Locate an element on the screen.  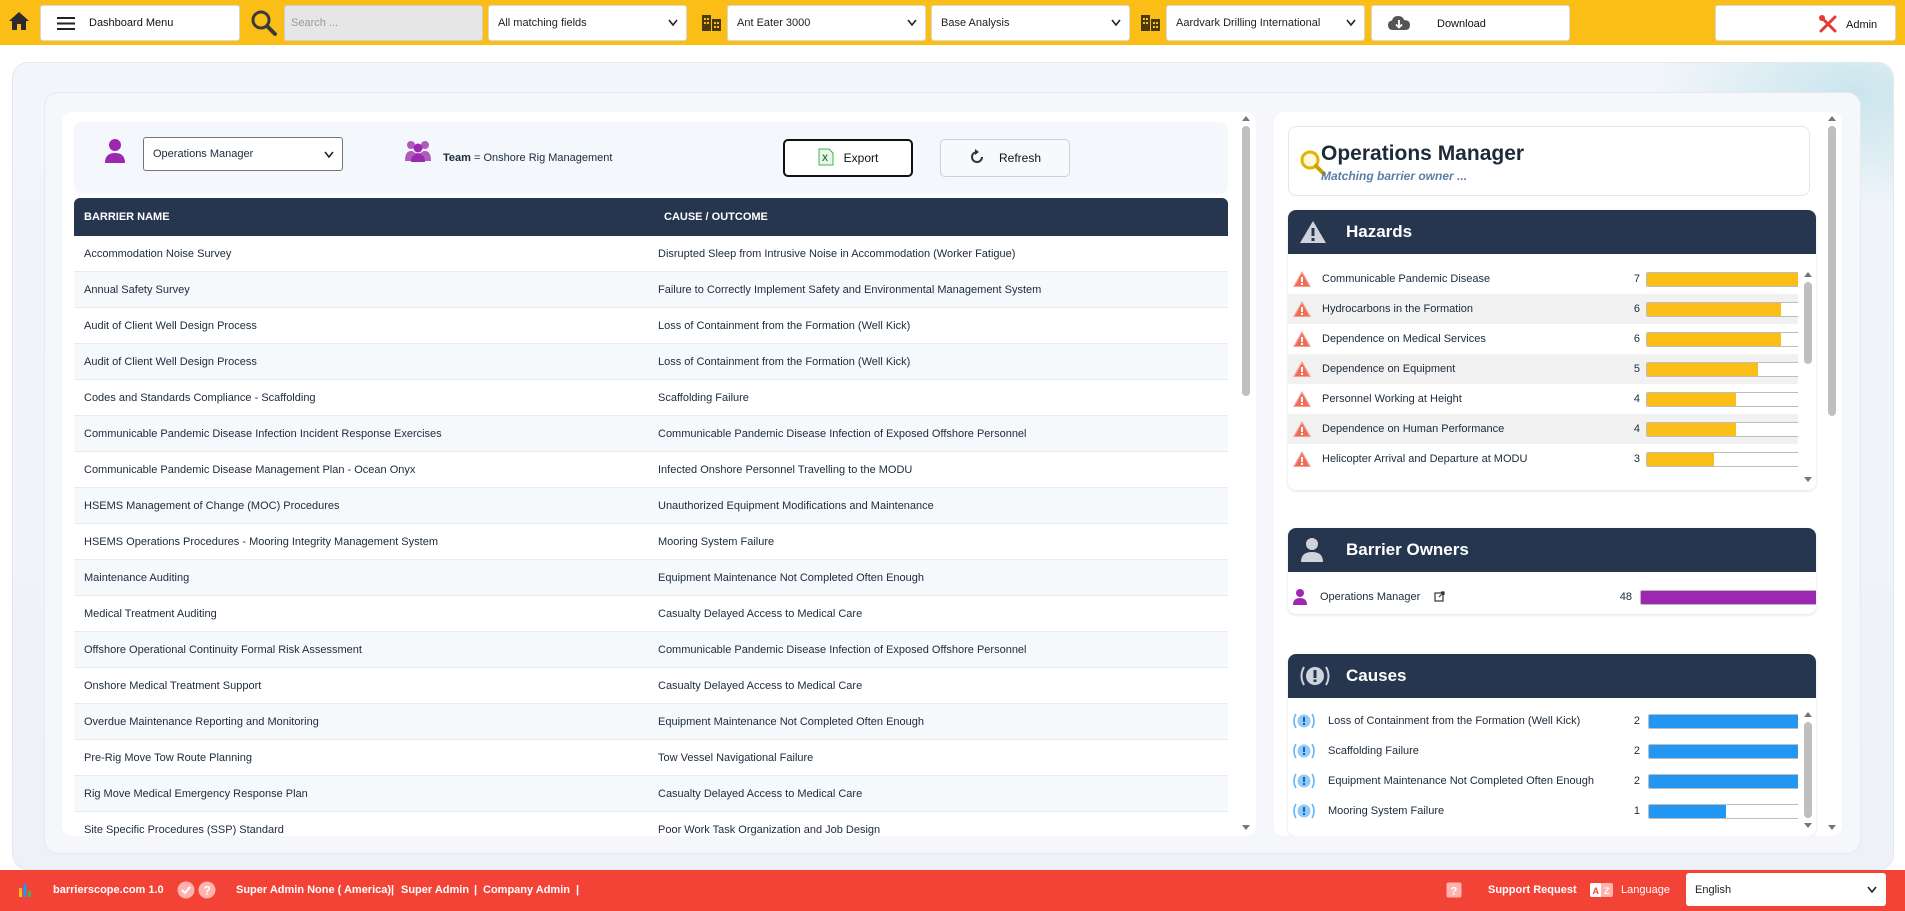
hazard-item: Dependence on Equipment 5 is located at coordinates (1543, 369).